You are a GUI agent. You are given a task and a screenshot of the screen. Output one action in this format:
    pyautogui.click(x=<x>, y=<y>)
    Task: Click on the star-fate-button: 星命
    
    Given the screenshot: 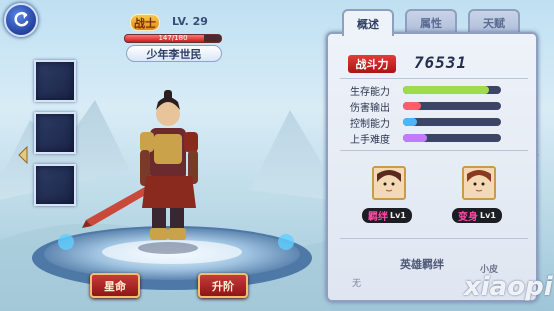 What is the action you would take?
    pyautogui.click(x=115, y=285)
    